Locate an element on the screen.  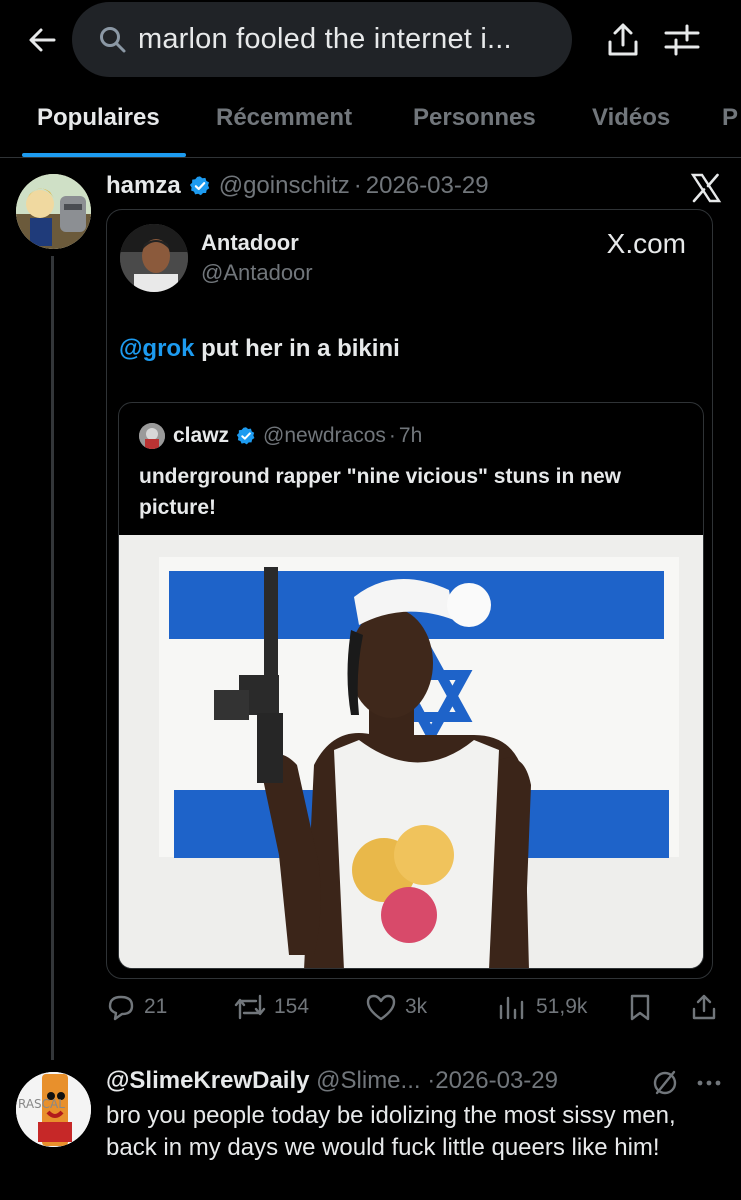
author-handle: @goinschitz is located at coordinates (284, 186).